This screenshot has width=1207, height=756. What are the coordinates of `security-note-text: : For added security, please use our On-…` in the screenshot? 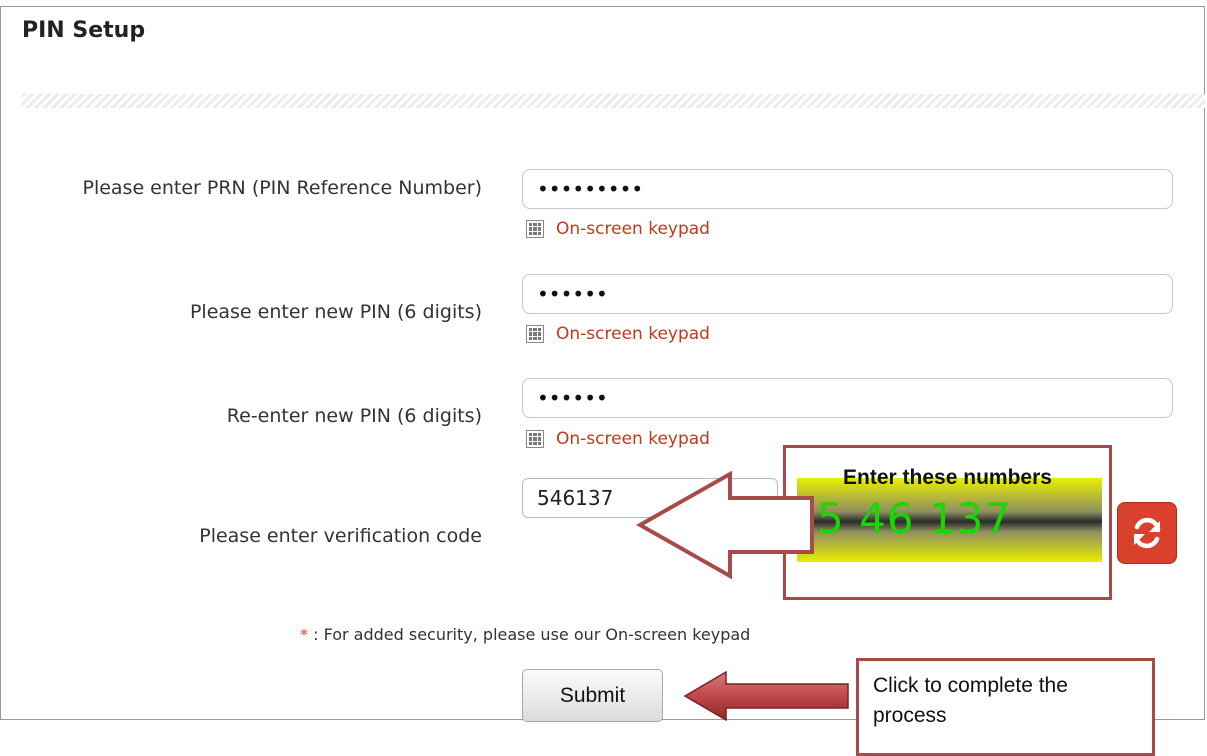 It's located at (529, 634).